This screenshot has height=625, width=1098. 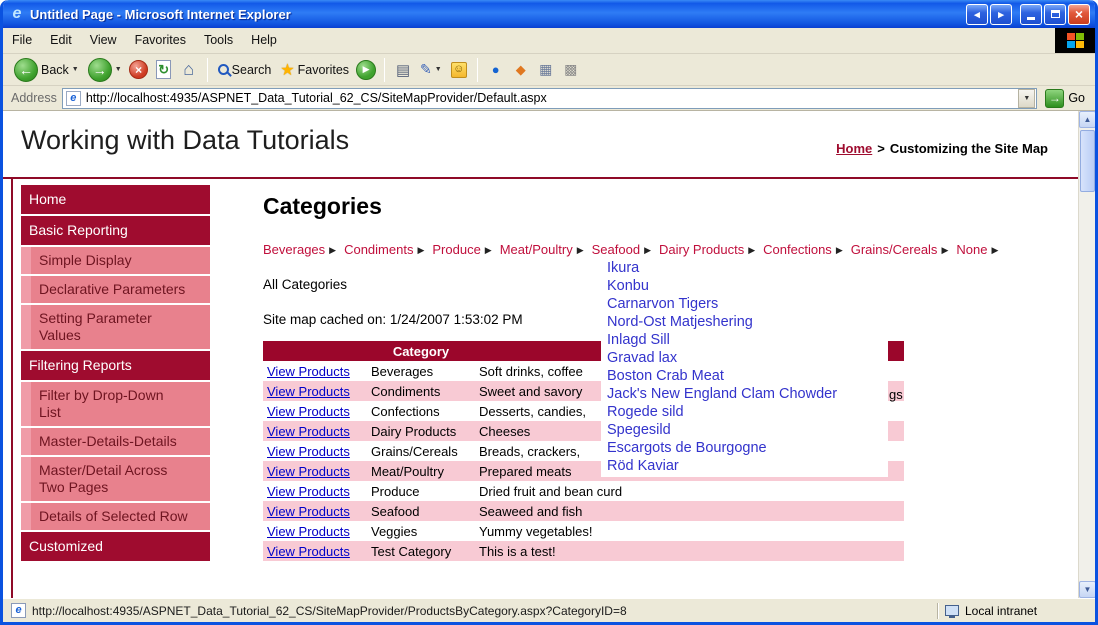 I want to click on category-menu-item-dairy-products: Dairy Products, so click(x=701, y=249).